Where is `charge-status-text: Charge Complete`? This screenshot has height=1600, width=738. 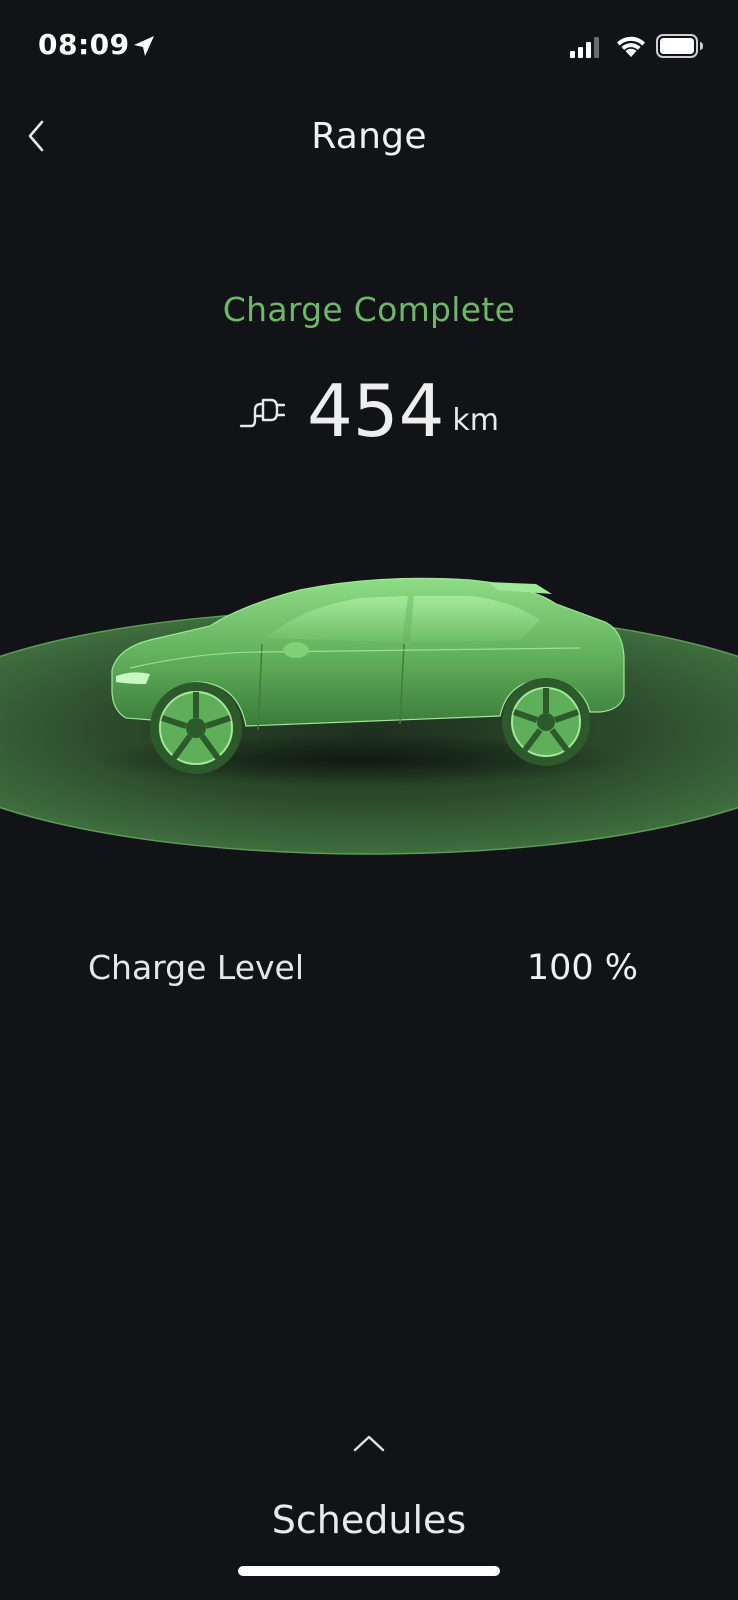
charge-status-text: Charge Complete is located at coordinates (369, 309).